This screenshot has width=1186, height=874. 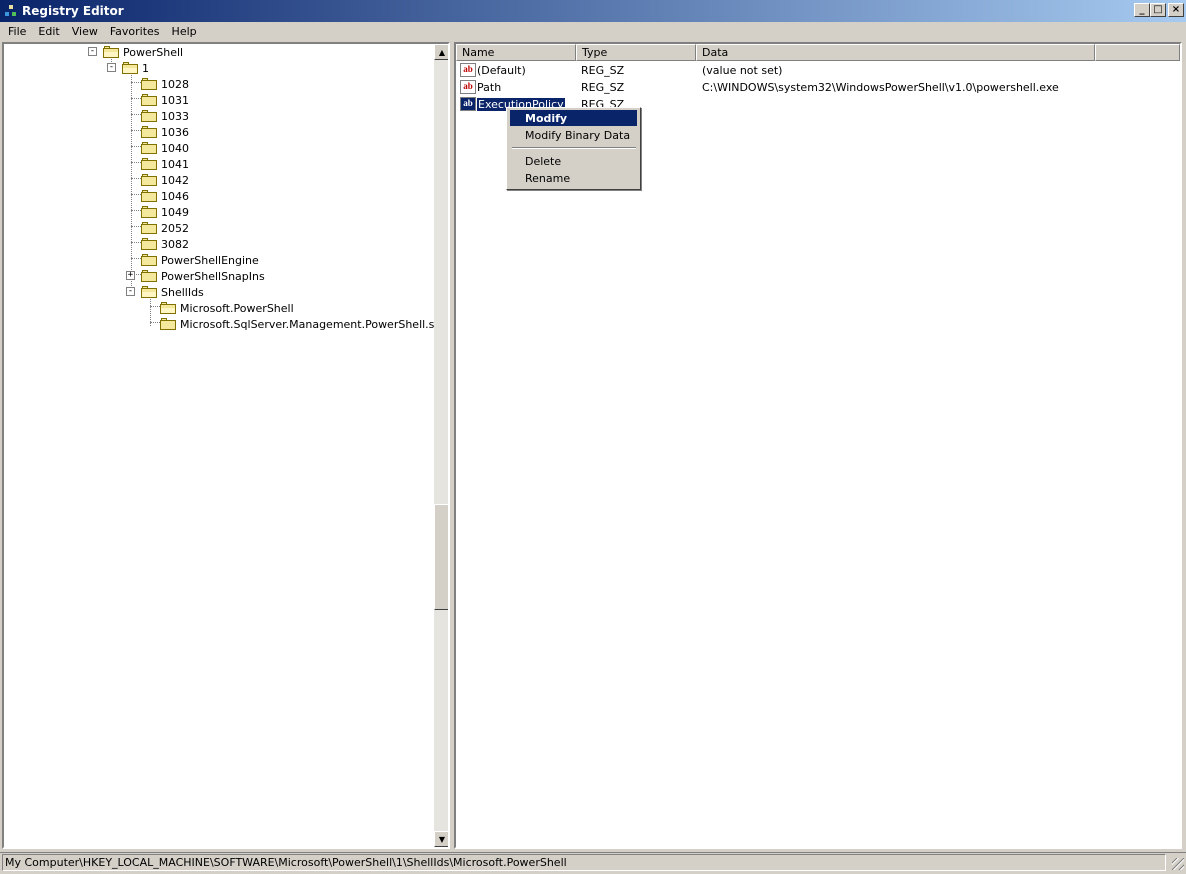 I want to click on minimize-button: _, so click(x=1142, y=10).